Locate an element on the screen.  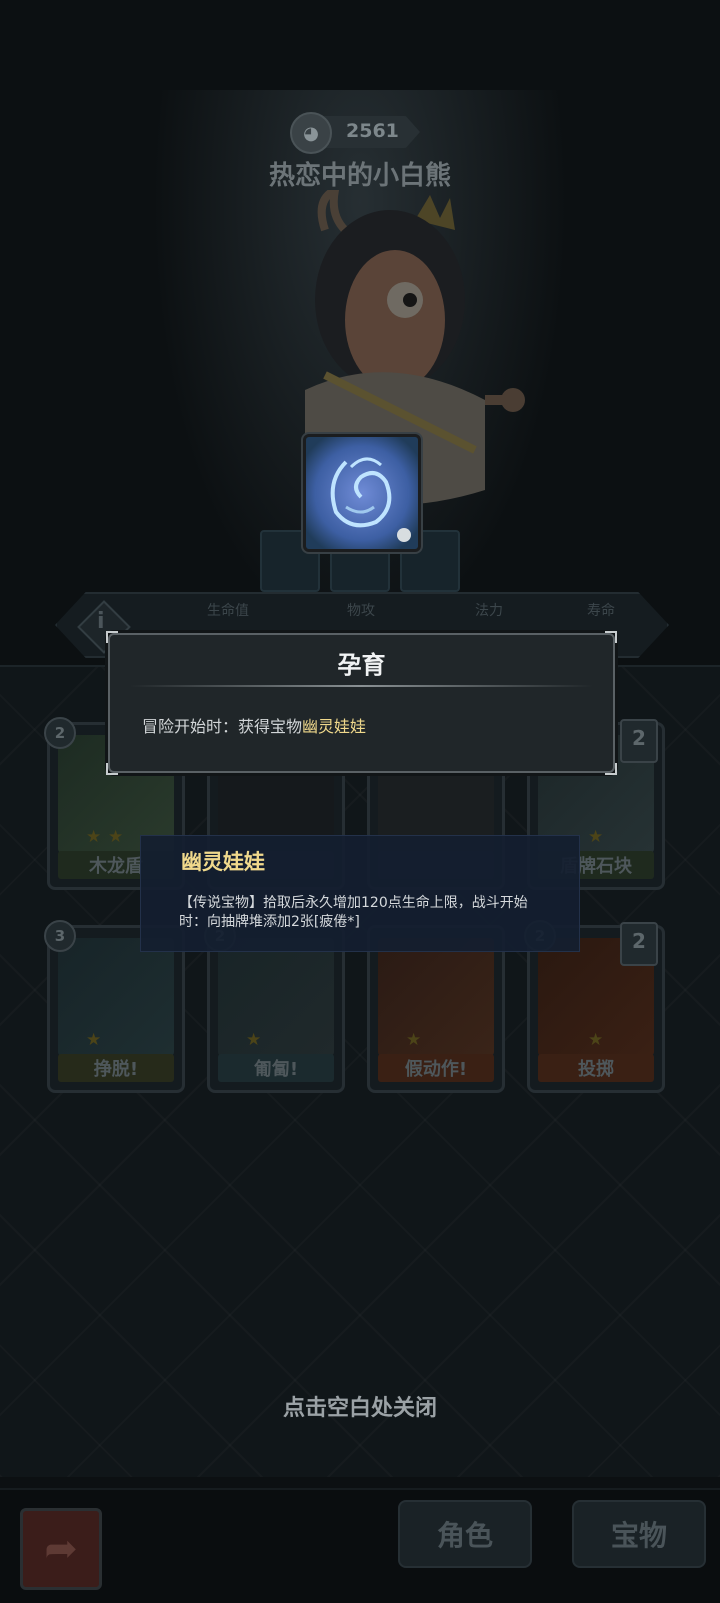
back-arrow-icon: ➦ is located at coordinates (61, 1549).